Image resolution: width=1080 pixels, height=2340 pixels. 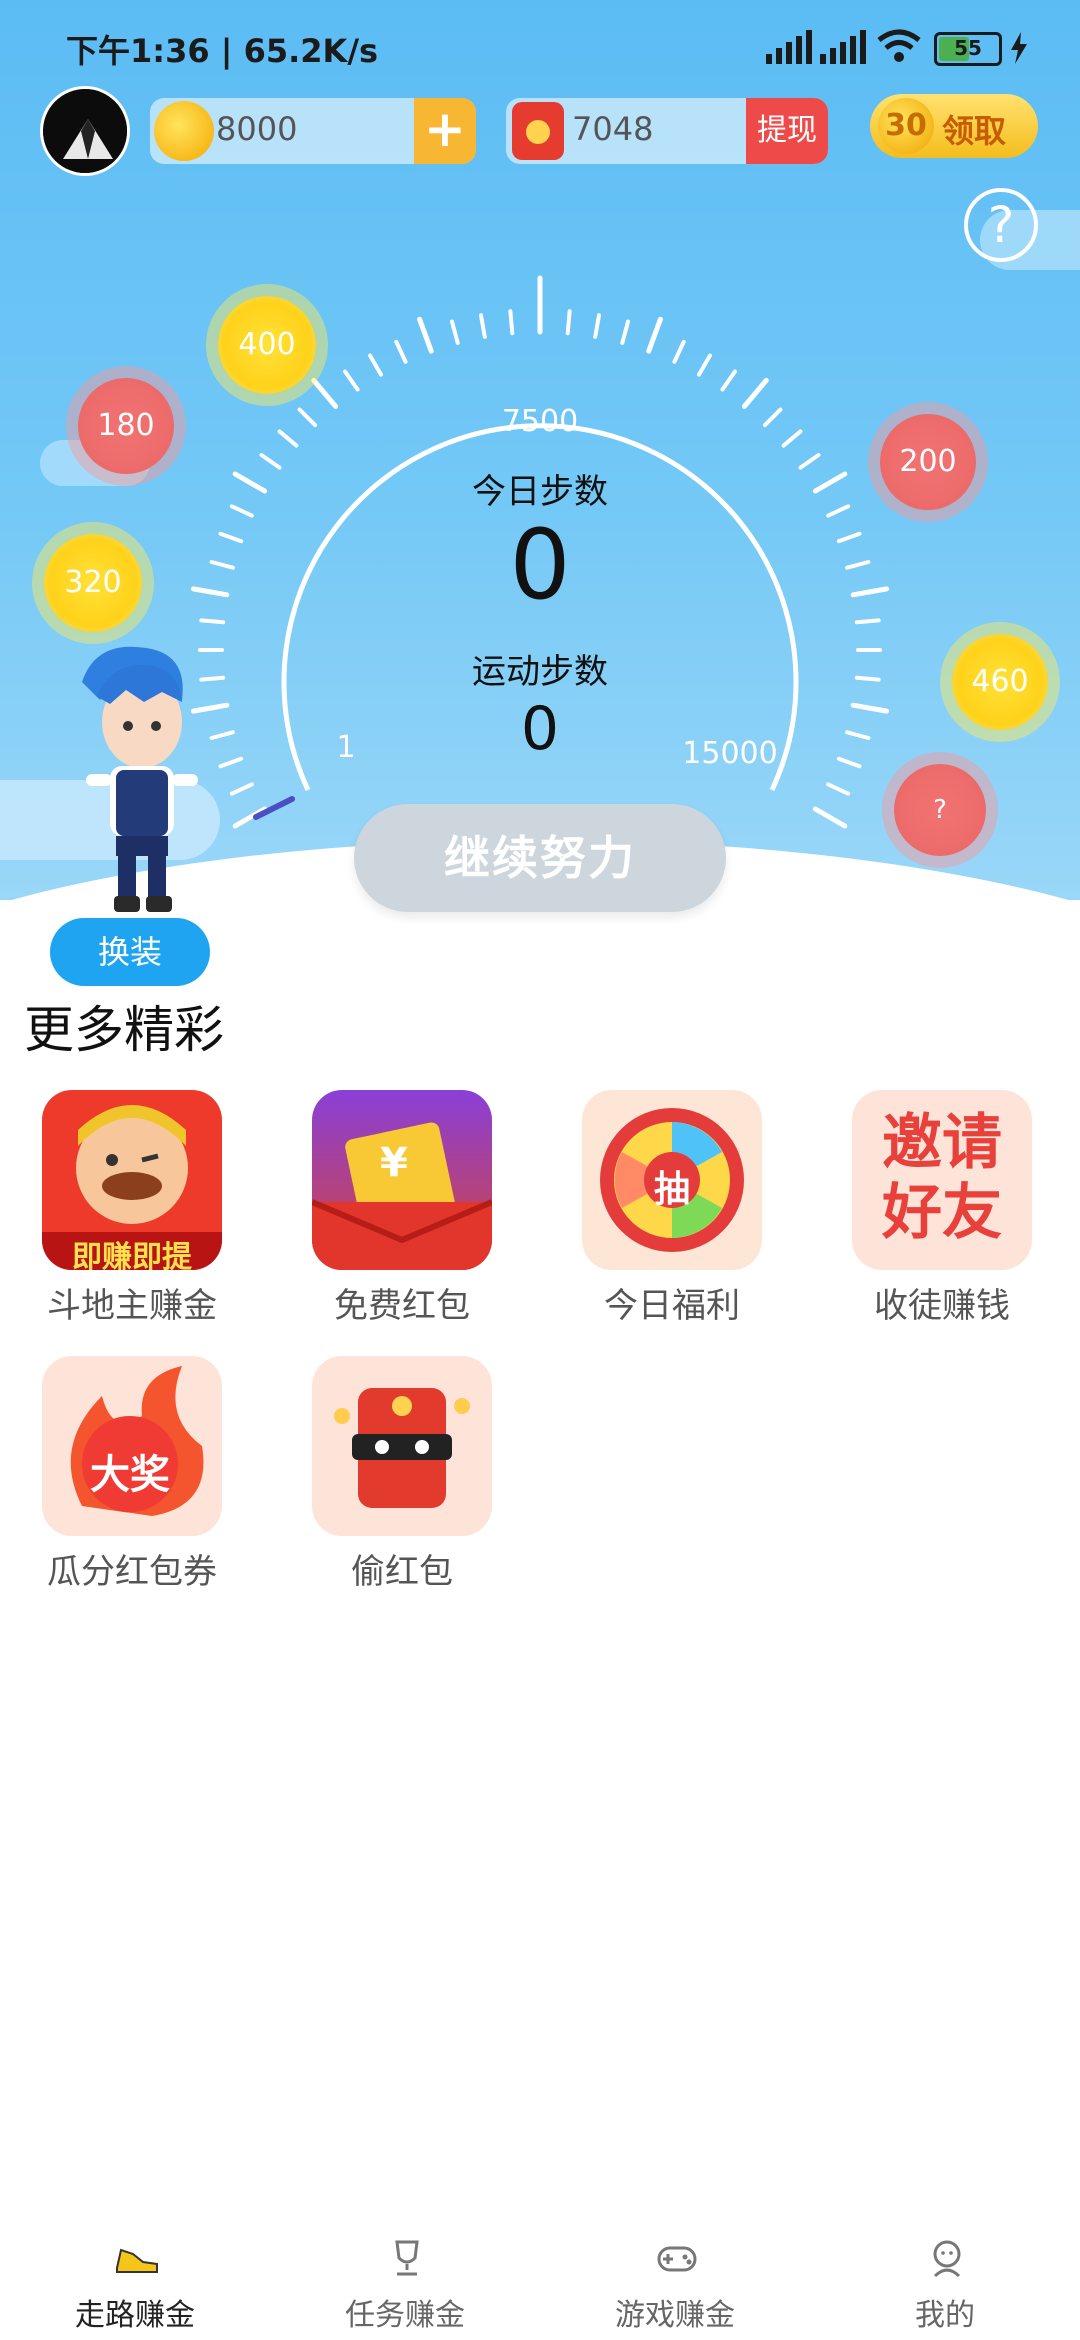 I want to click on gauge-max-label: 15000, so click(x=730, y=753).